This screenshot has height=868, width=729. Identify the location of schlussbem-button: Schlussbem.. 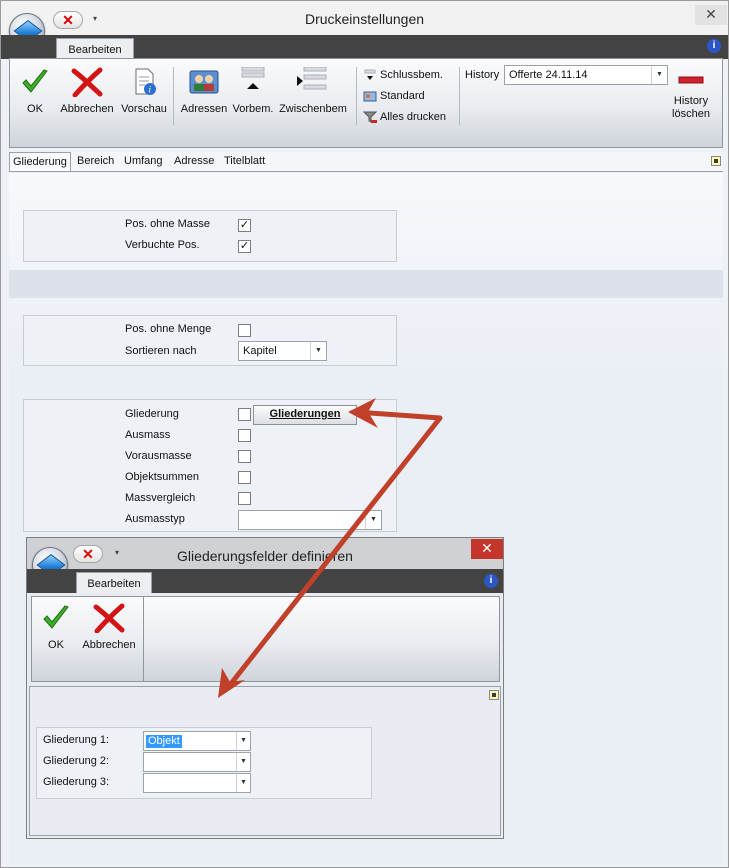
(403, 75).